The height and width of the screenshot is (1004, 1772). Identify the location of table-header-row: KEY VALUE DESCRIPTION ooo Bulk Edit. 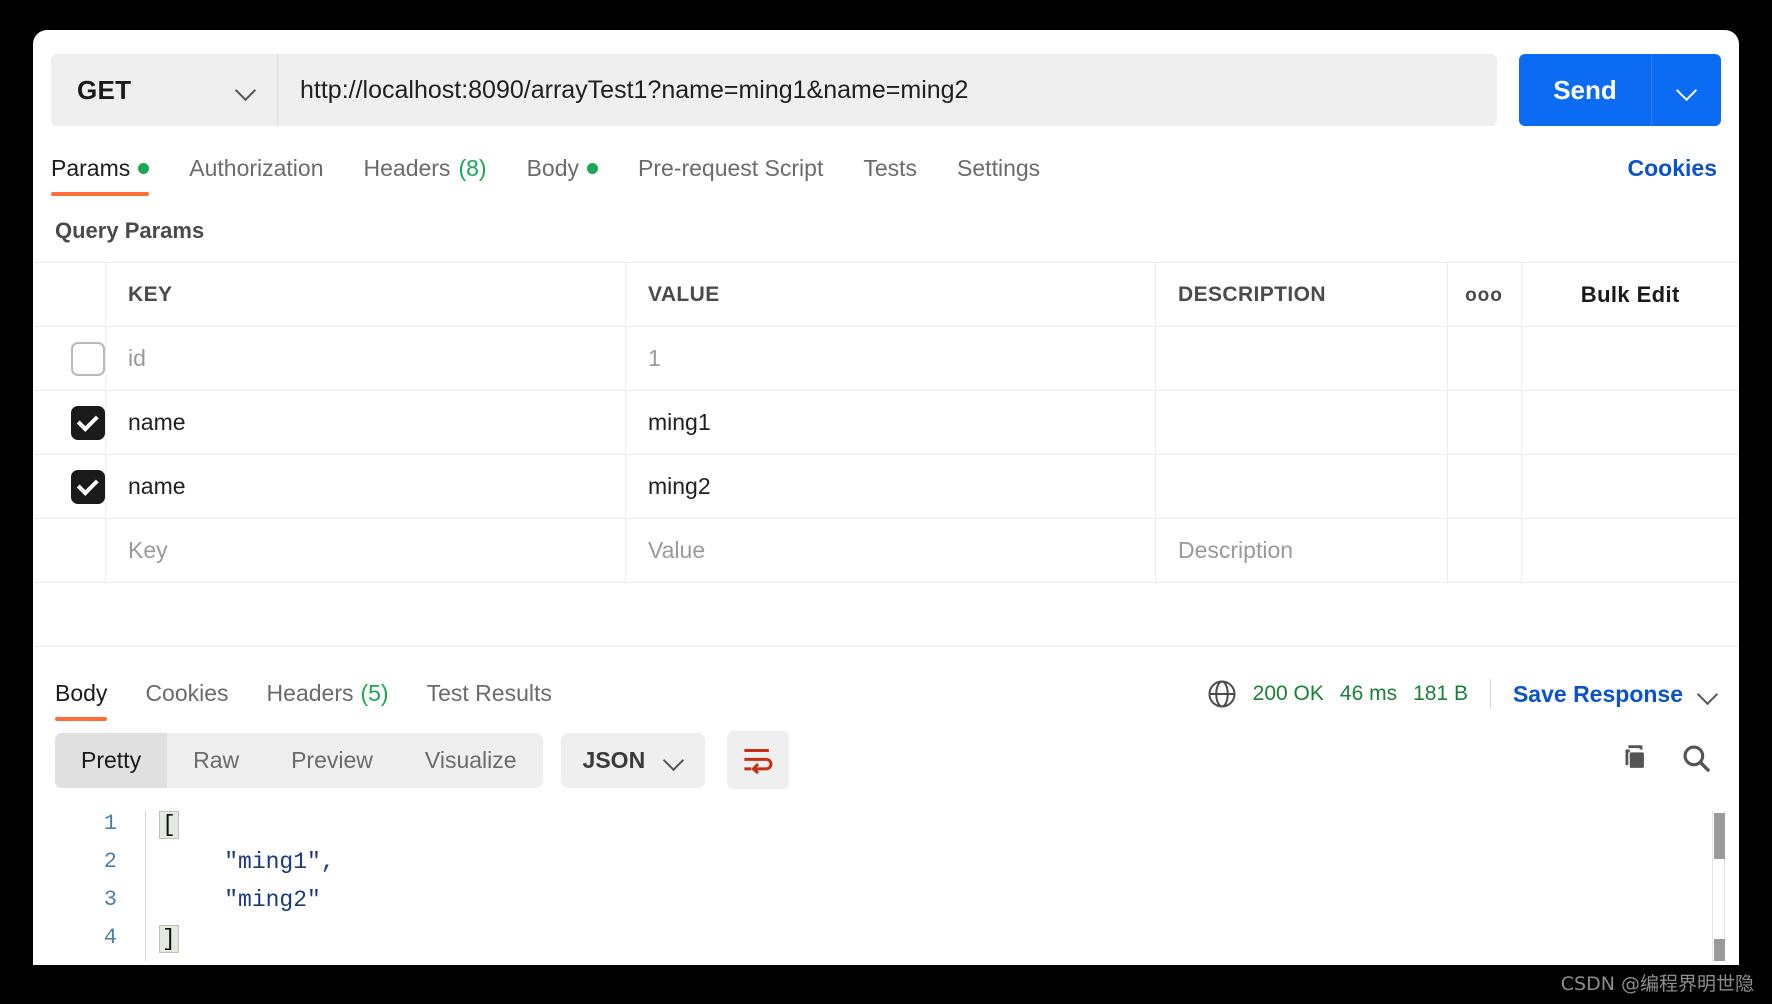
(886, 294).